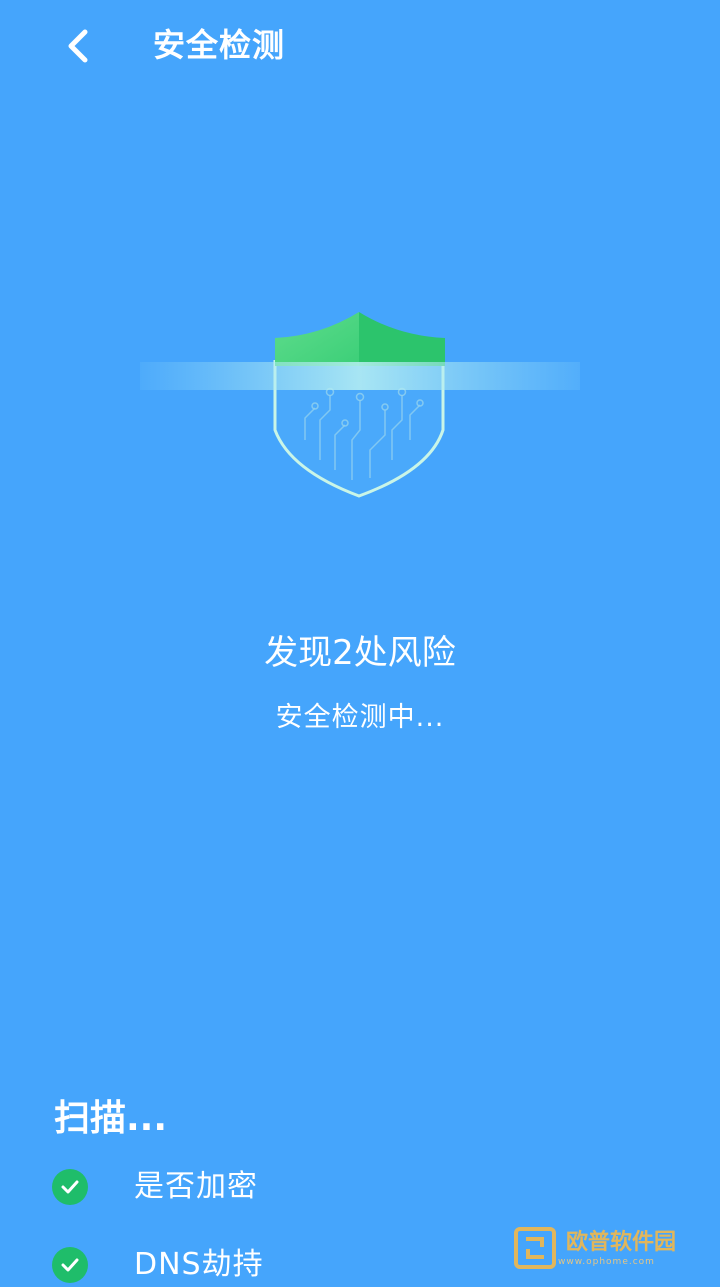 This screenshot has height=1287, width=720. Describe the element at coordinates (360, 653) in the screenshot. I see `risk-headline: 发现2处风险` at that location.